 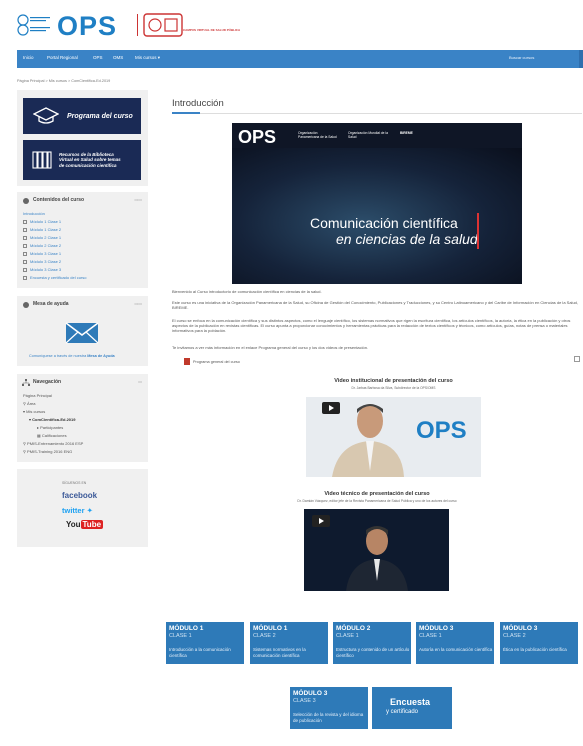 What do you see at coordinates (46, 229) in the screenshot?
I see `toc-item-label: Módulo 1 Clase 2` at bounding box center [46, 229].